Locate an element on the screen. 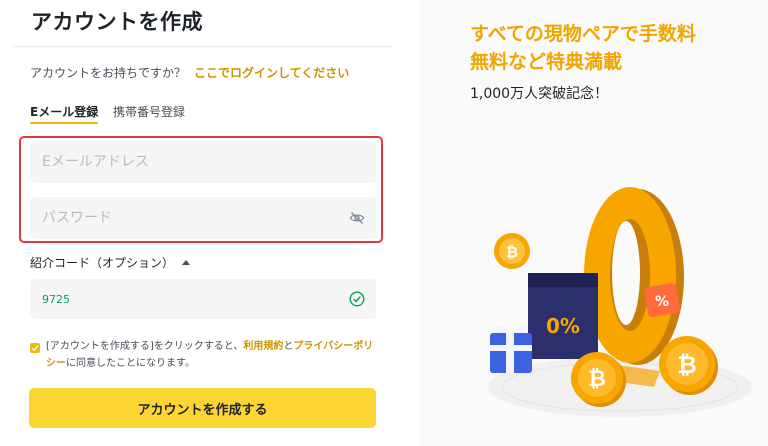 The image size is (768, 446). ticket-label: 0% is located at coordinates (563, 326).